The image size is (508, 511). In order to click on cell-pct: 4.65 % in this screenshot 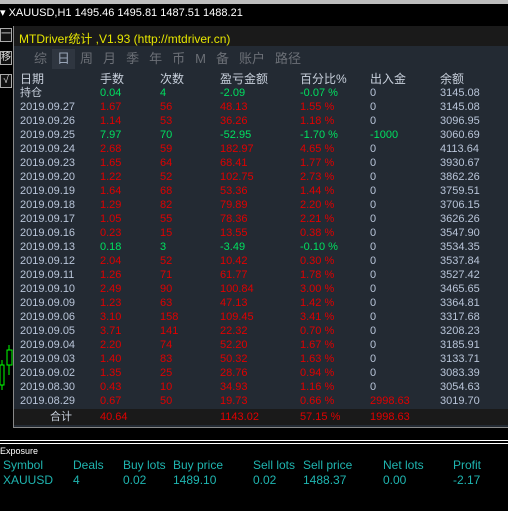, I will do `click(317, 149)`.